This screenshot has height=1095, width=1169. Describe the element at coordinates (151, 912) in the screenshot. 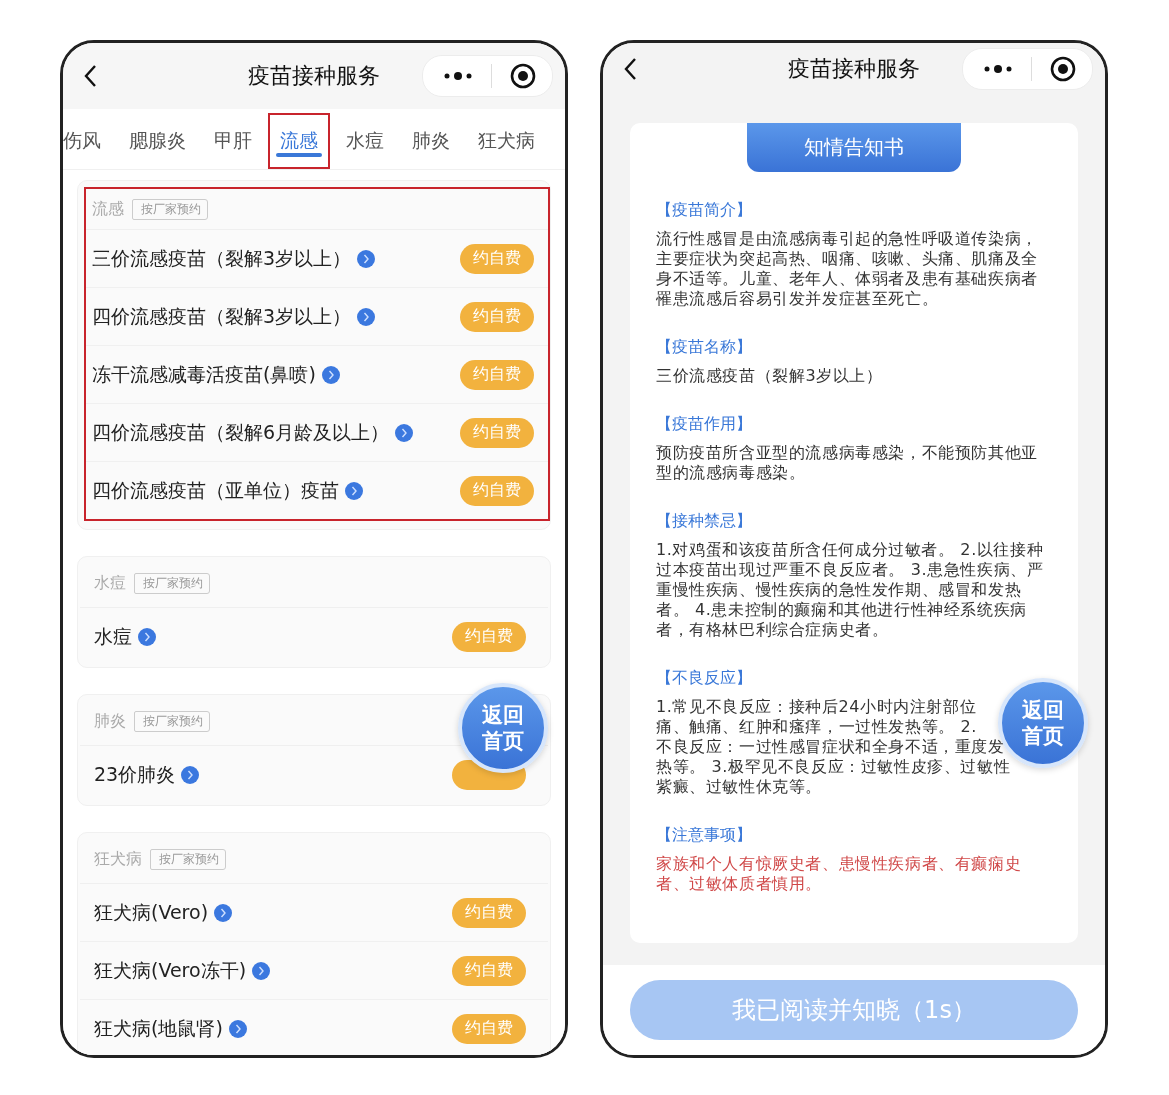

I see `vaccine-name: 狂犬病(Vero)` at that location.